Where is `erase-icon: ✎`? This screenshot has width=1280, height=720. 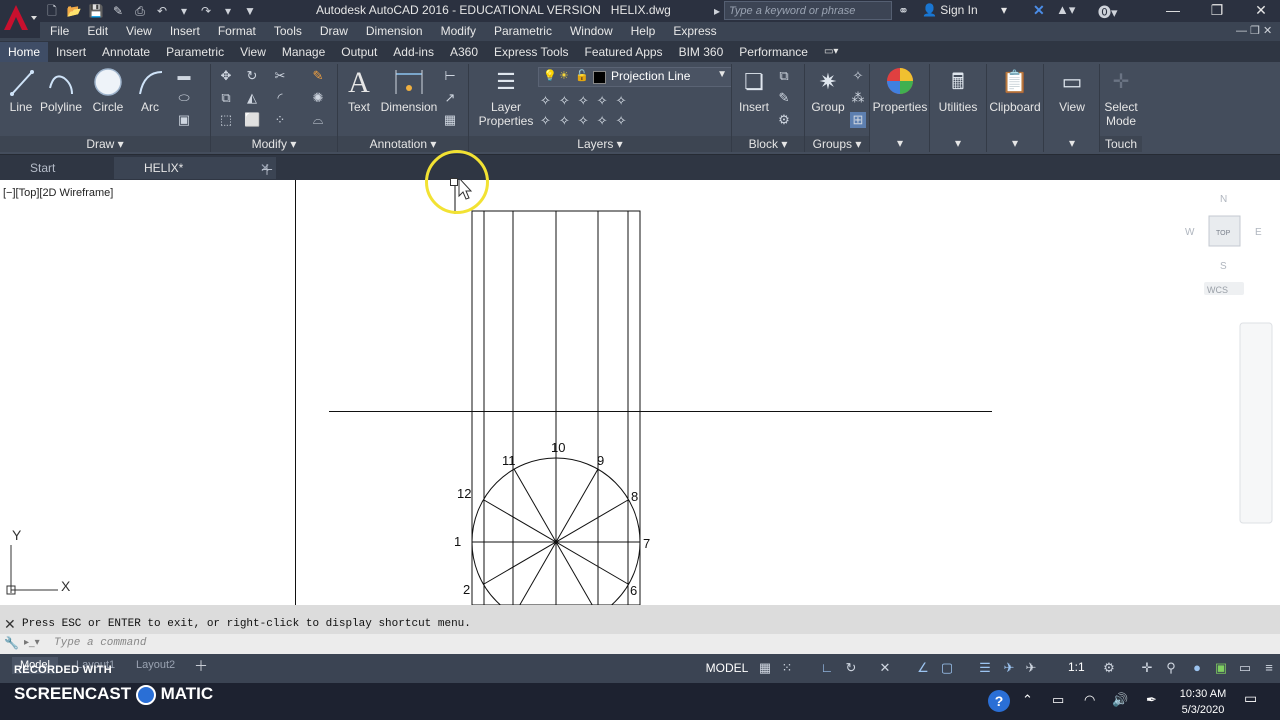
erase-icon: ✎ is located at coordinates (318, 76).